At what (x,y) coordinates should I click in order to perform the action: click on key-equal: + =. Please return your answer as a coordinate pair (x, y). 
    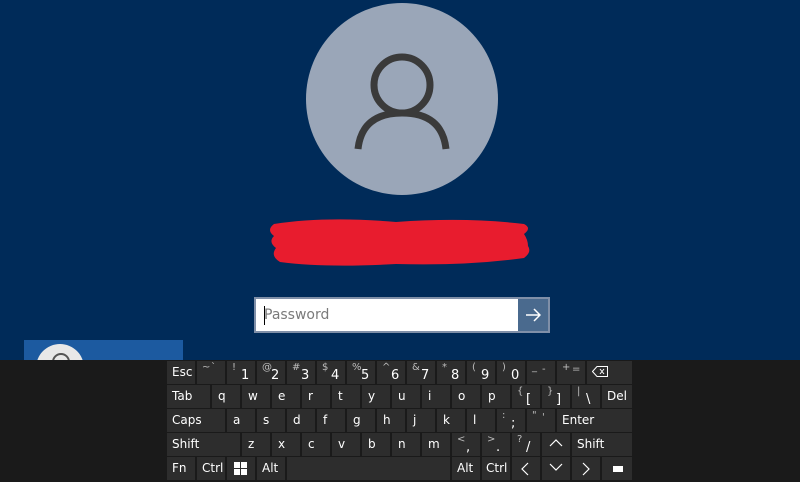
    Looking at the image, I should click on (571, 372).